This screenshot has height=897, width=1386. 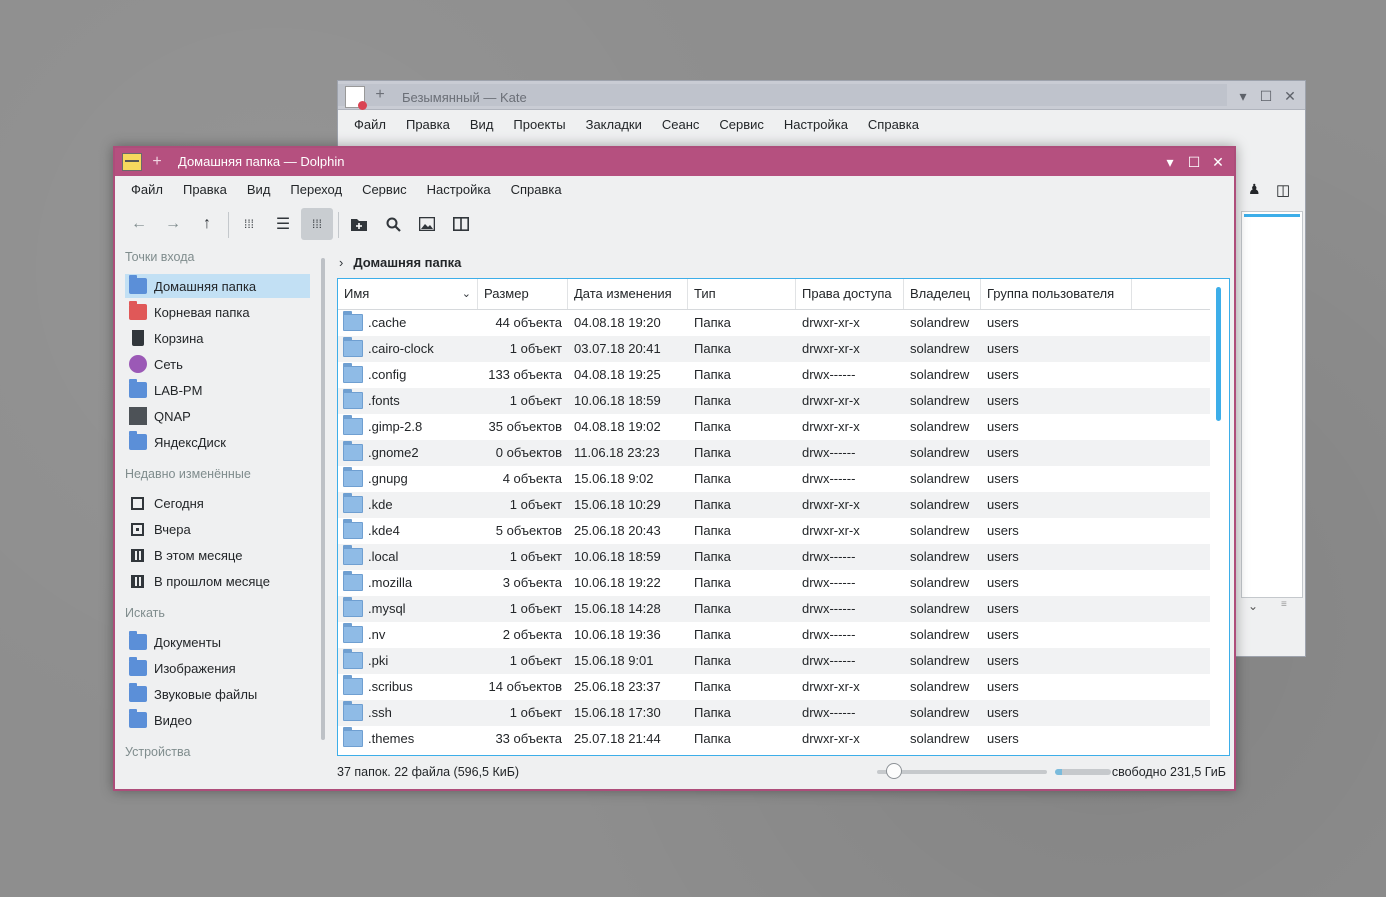 What do you see at coordinates (1218, 354) in the screenshot?
I see `file-list-scrollbar` at bounding box center [1218, 354].